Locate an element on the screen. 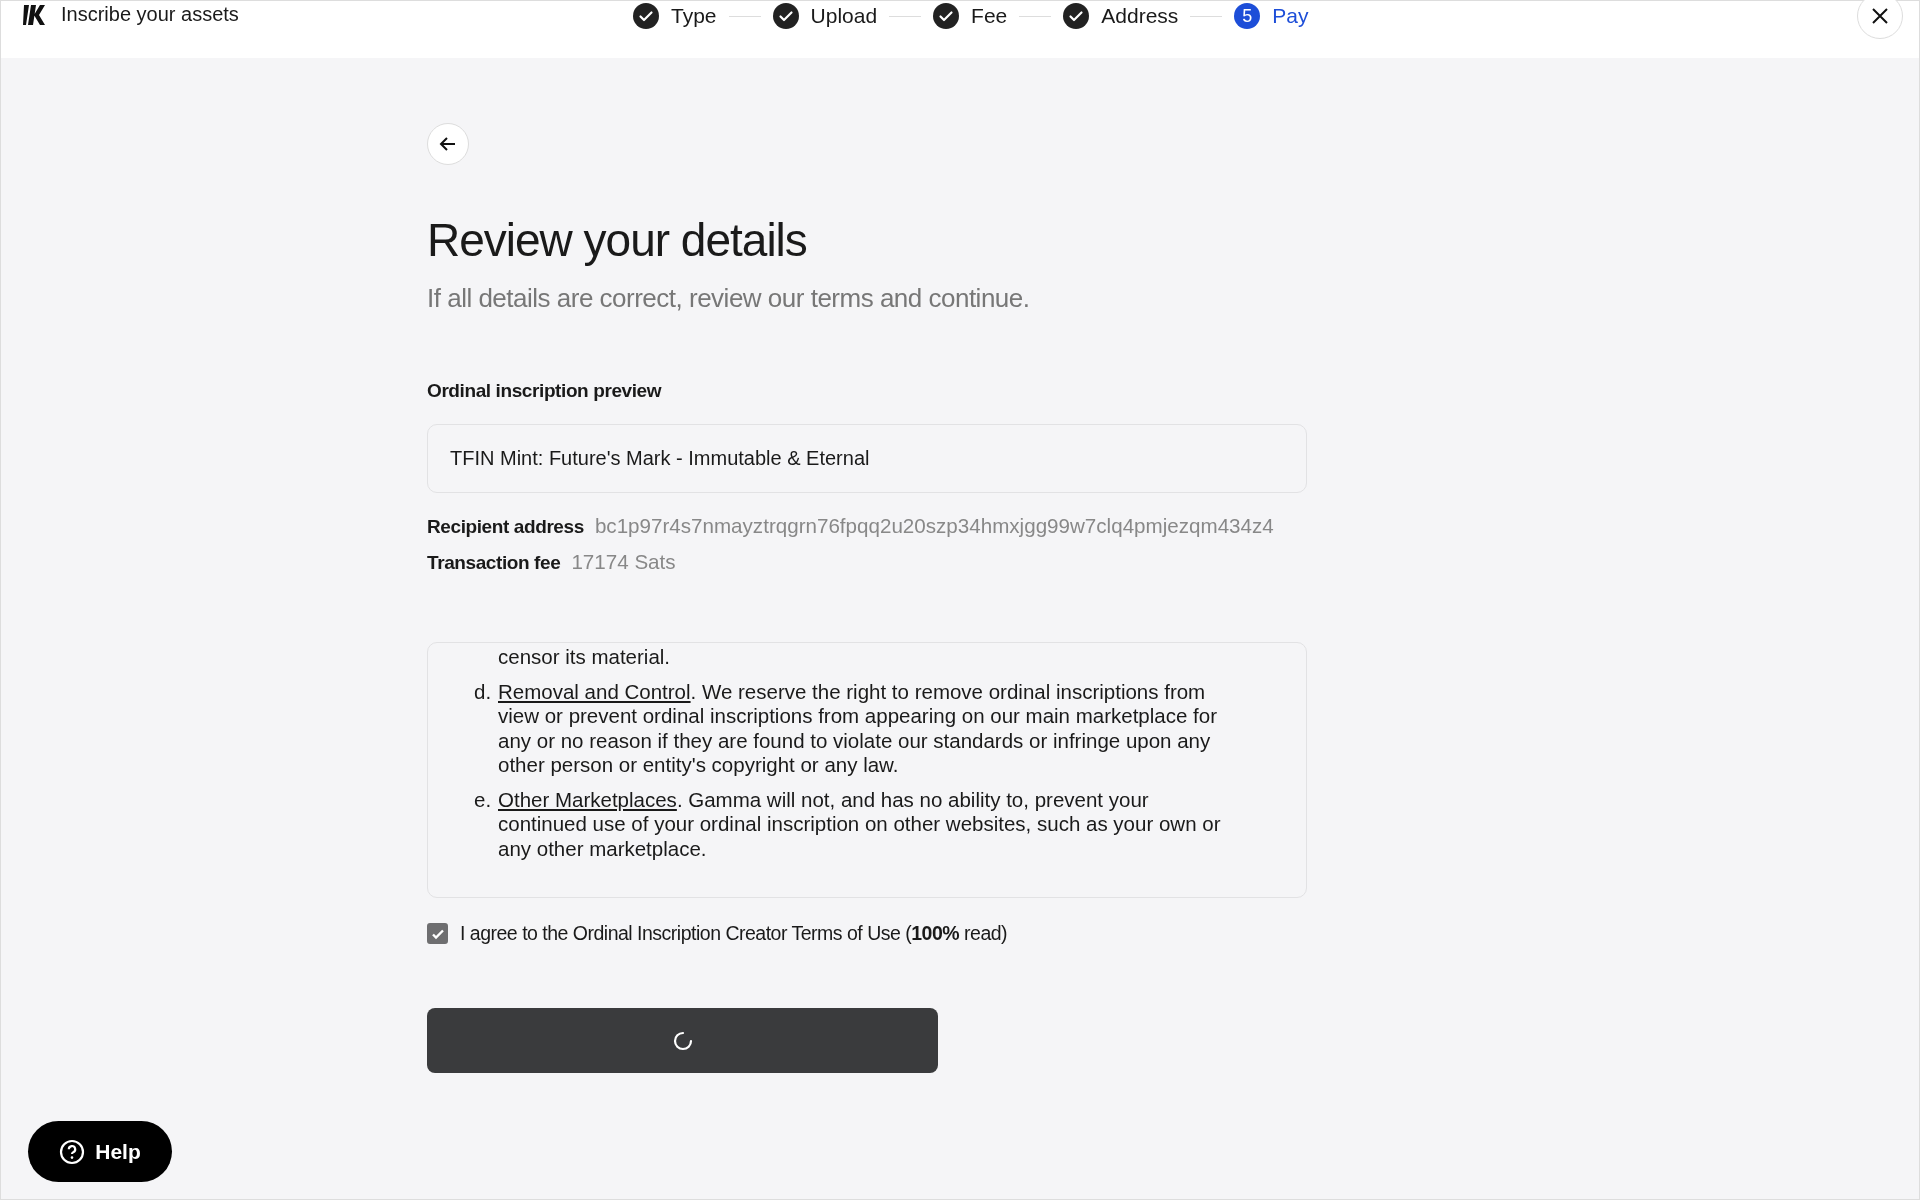 Image resolution: width=1920 pixels, height=1200 pixels. detail-value: 17174 Sats is located at coordinates (623, 562).